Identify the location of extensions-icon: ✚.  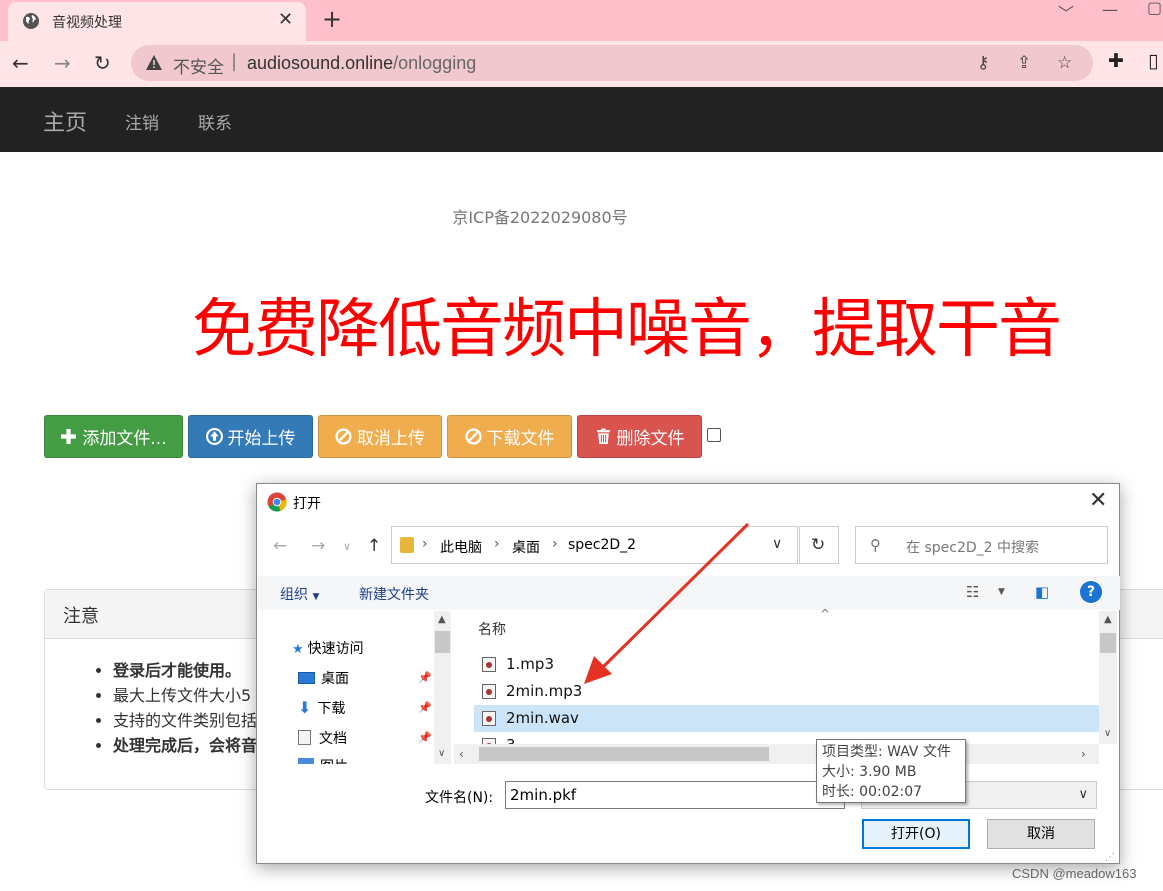
(1116, 61).